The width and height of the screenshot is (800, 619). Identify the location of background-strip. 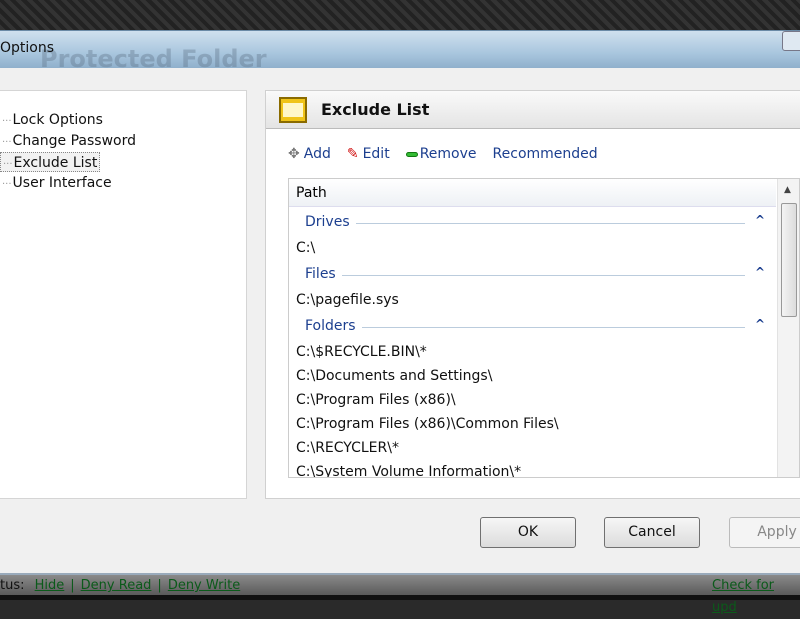
(400, 15).